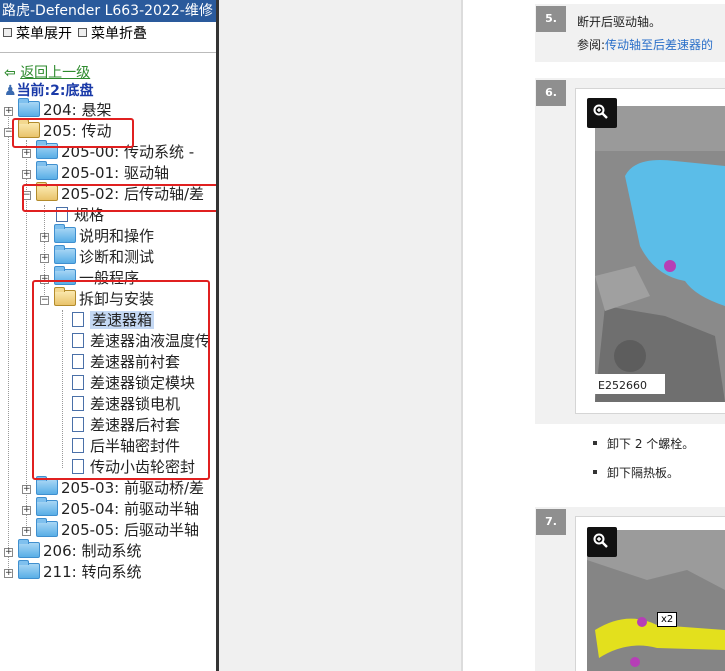 The width and height of the screenshot is (725, 671). I want to click on callout-label: x2, so click(667, 619).